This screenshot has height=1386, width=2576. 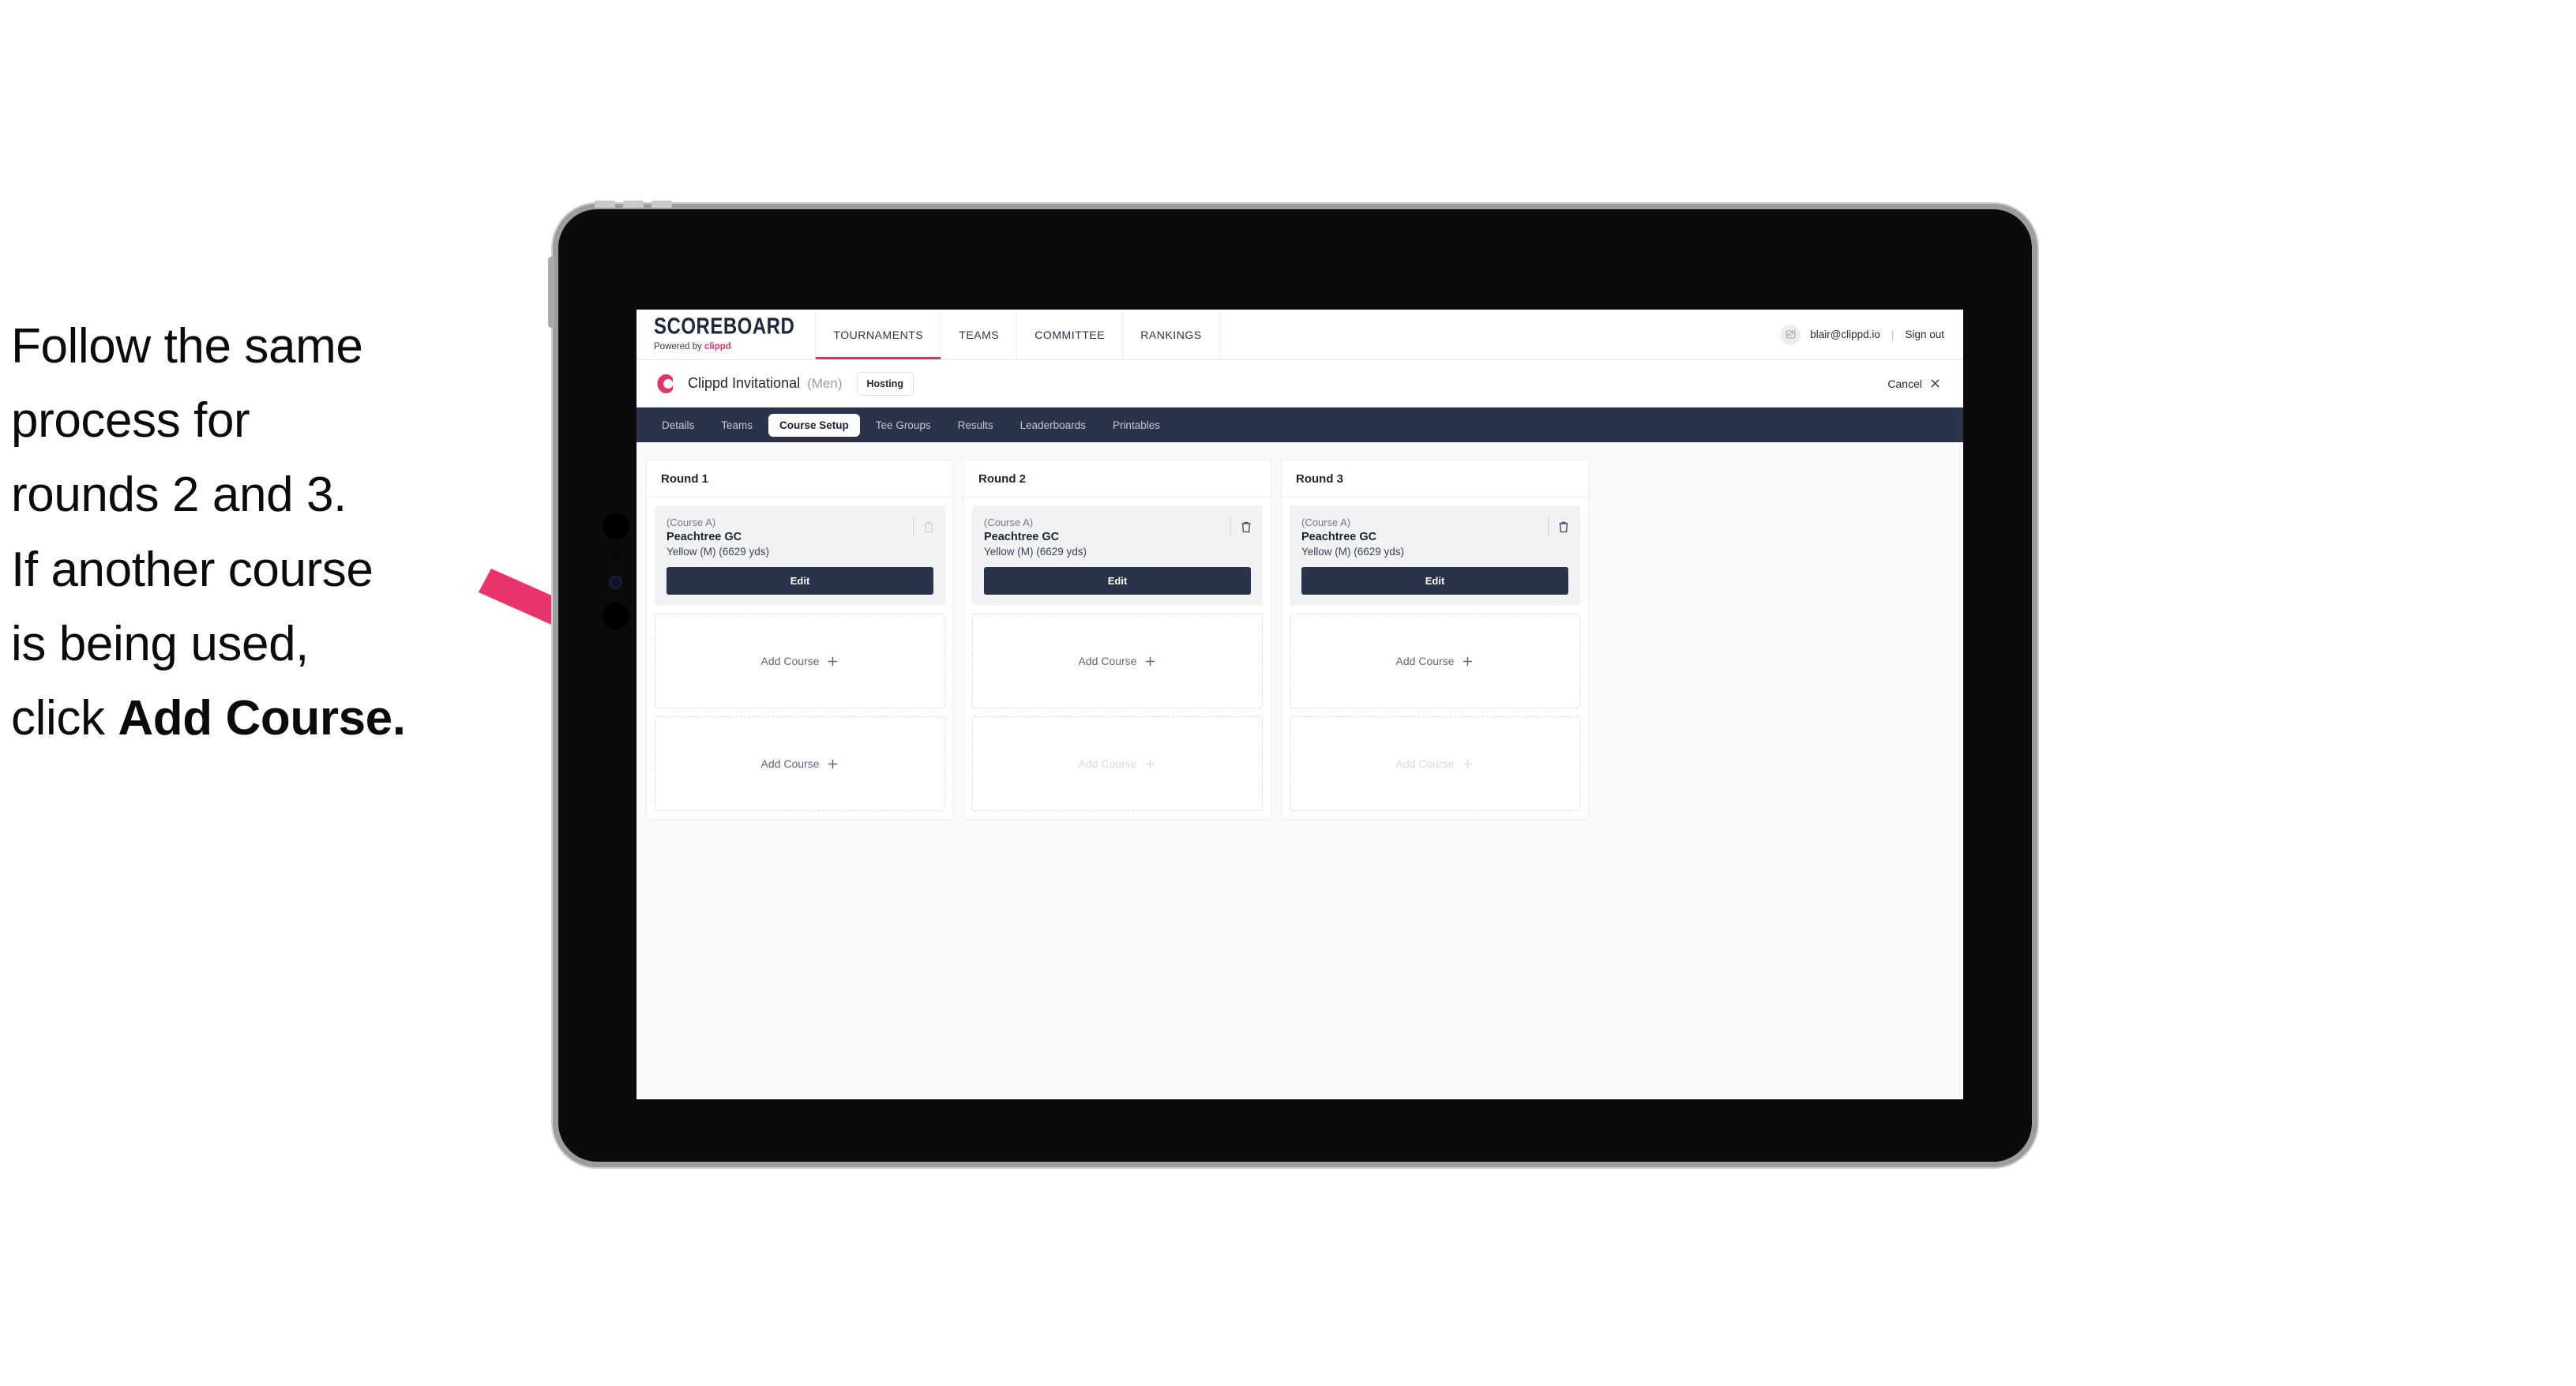 I want to click on round-3-add-course-label-2: Add Course, so click(x=1425, y=763).